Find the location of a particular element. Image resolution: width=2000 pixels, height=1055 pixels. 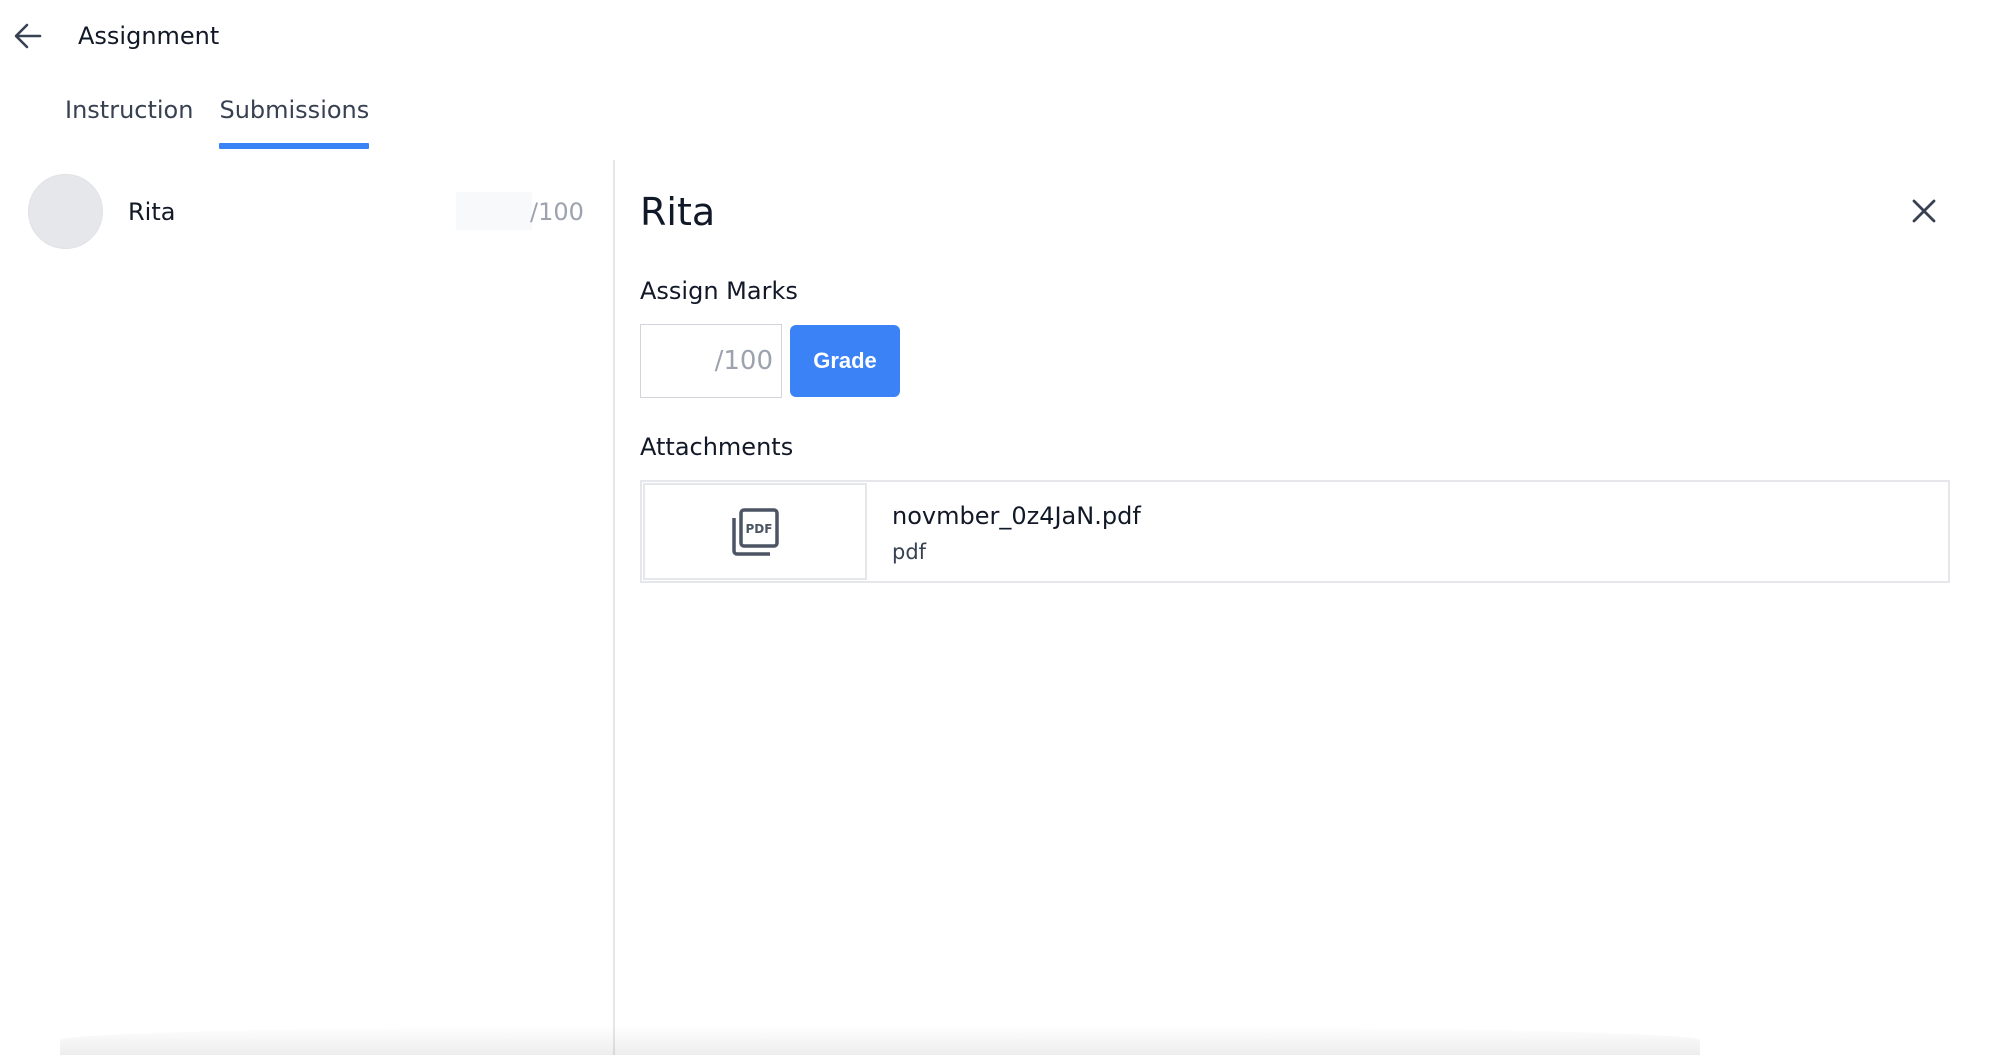

svg-text: PDF is located at coordinates (759, 529).